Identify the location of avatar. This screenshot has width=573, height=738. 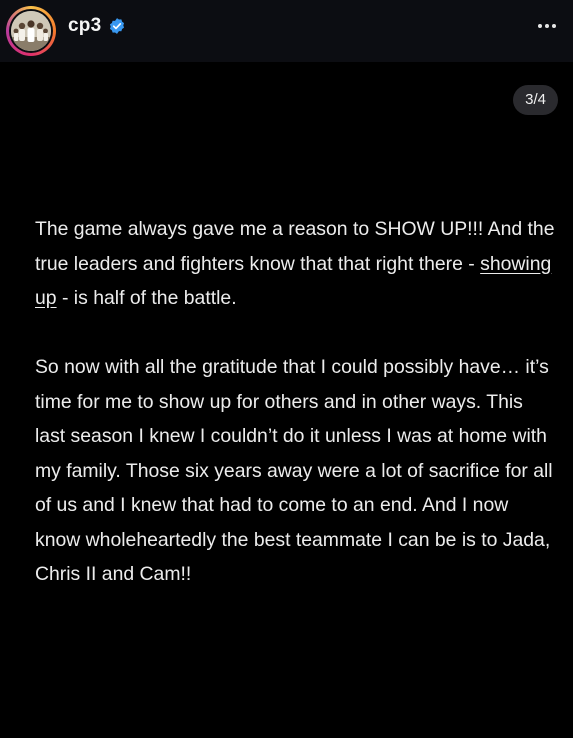
(31, 31).